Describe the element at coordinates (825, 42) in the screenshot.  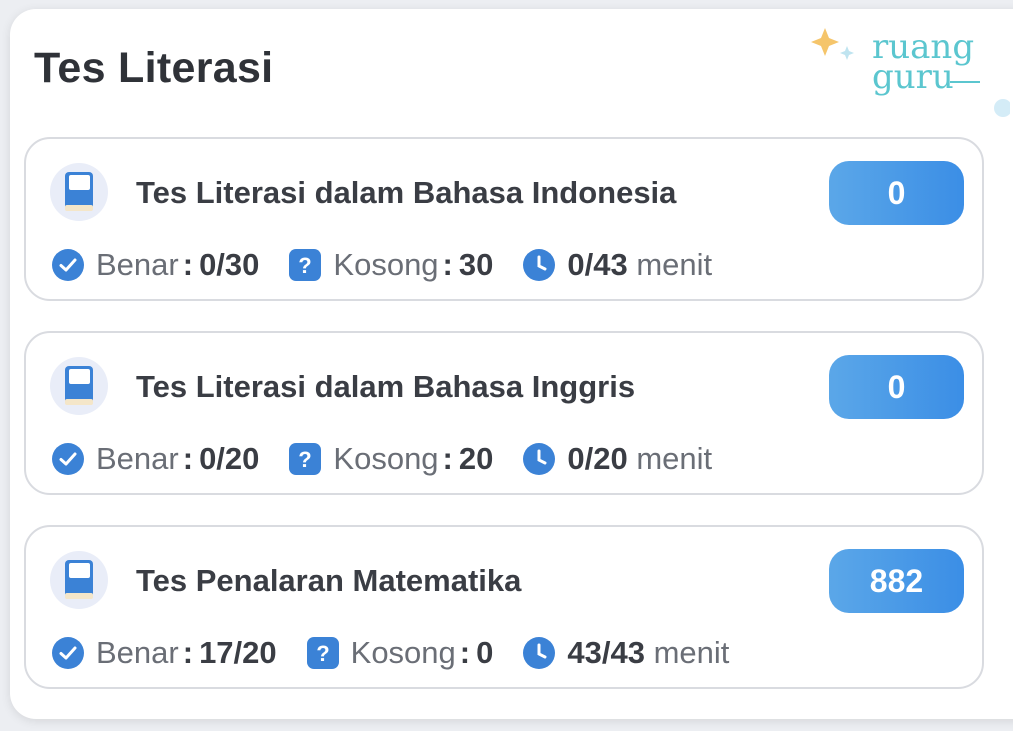
I see `sparkle-icon` at that location.